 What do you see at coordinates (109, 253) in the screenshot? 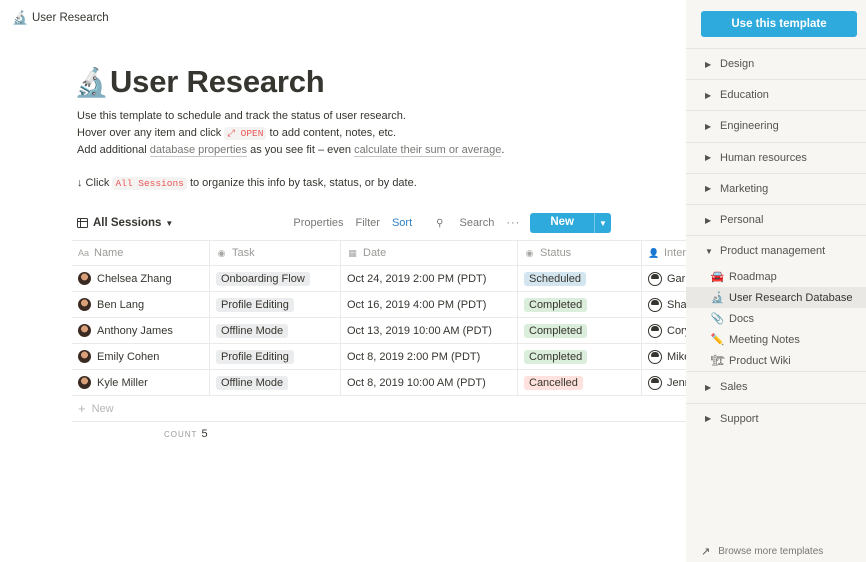
I see `column-label: Name` at bounding box center [109, 253].